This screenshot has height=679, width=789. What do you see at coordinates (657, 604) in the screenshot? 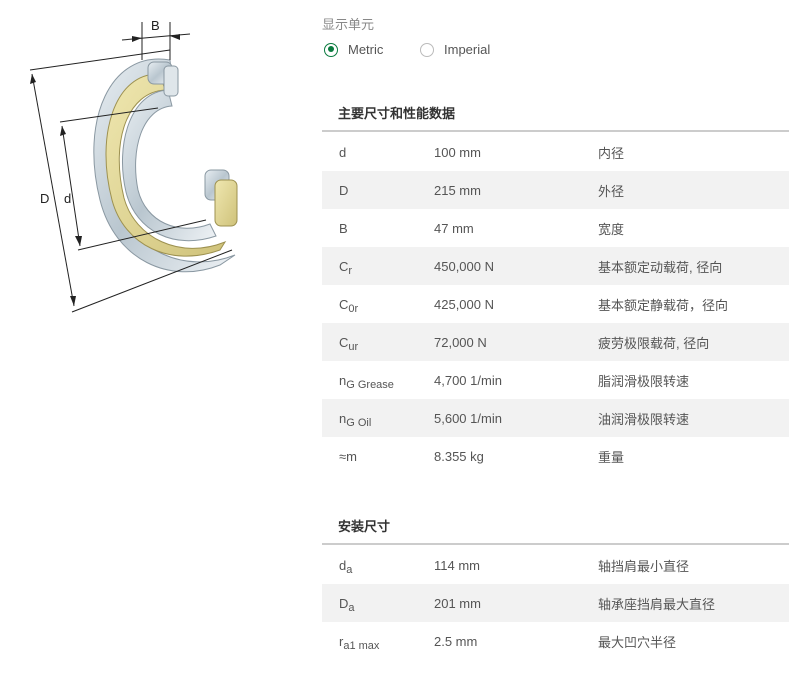
I see `description-cell: 轴承座挡肩最大直径` at bounding box center [657, 604].